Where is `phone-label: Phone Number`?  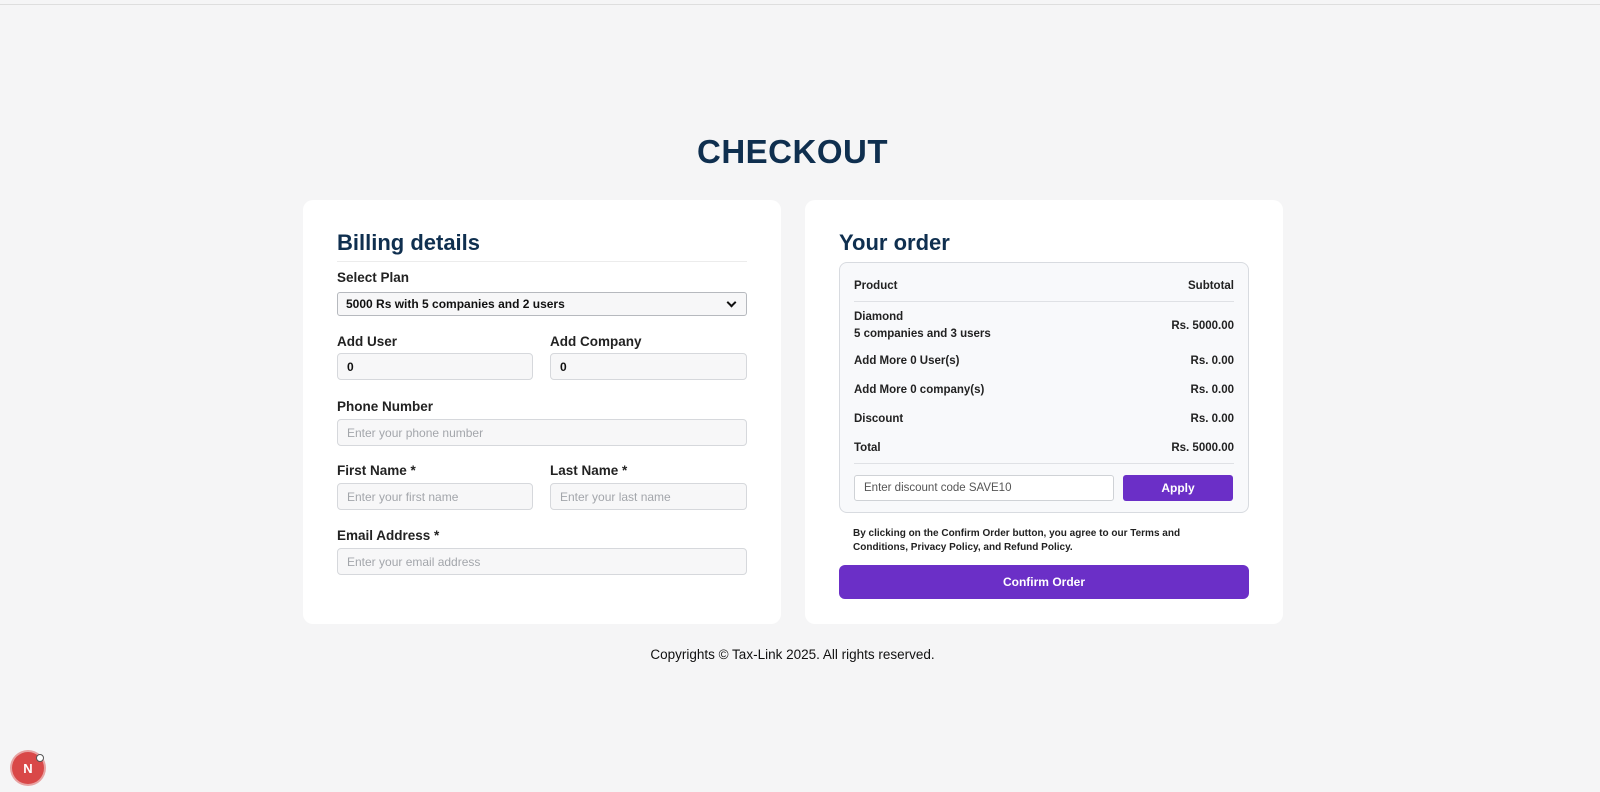 phone-label: Phone Number is located at coordinates (385, 406).